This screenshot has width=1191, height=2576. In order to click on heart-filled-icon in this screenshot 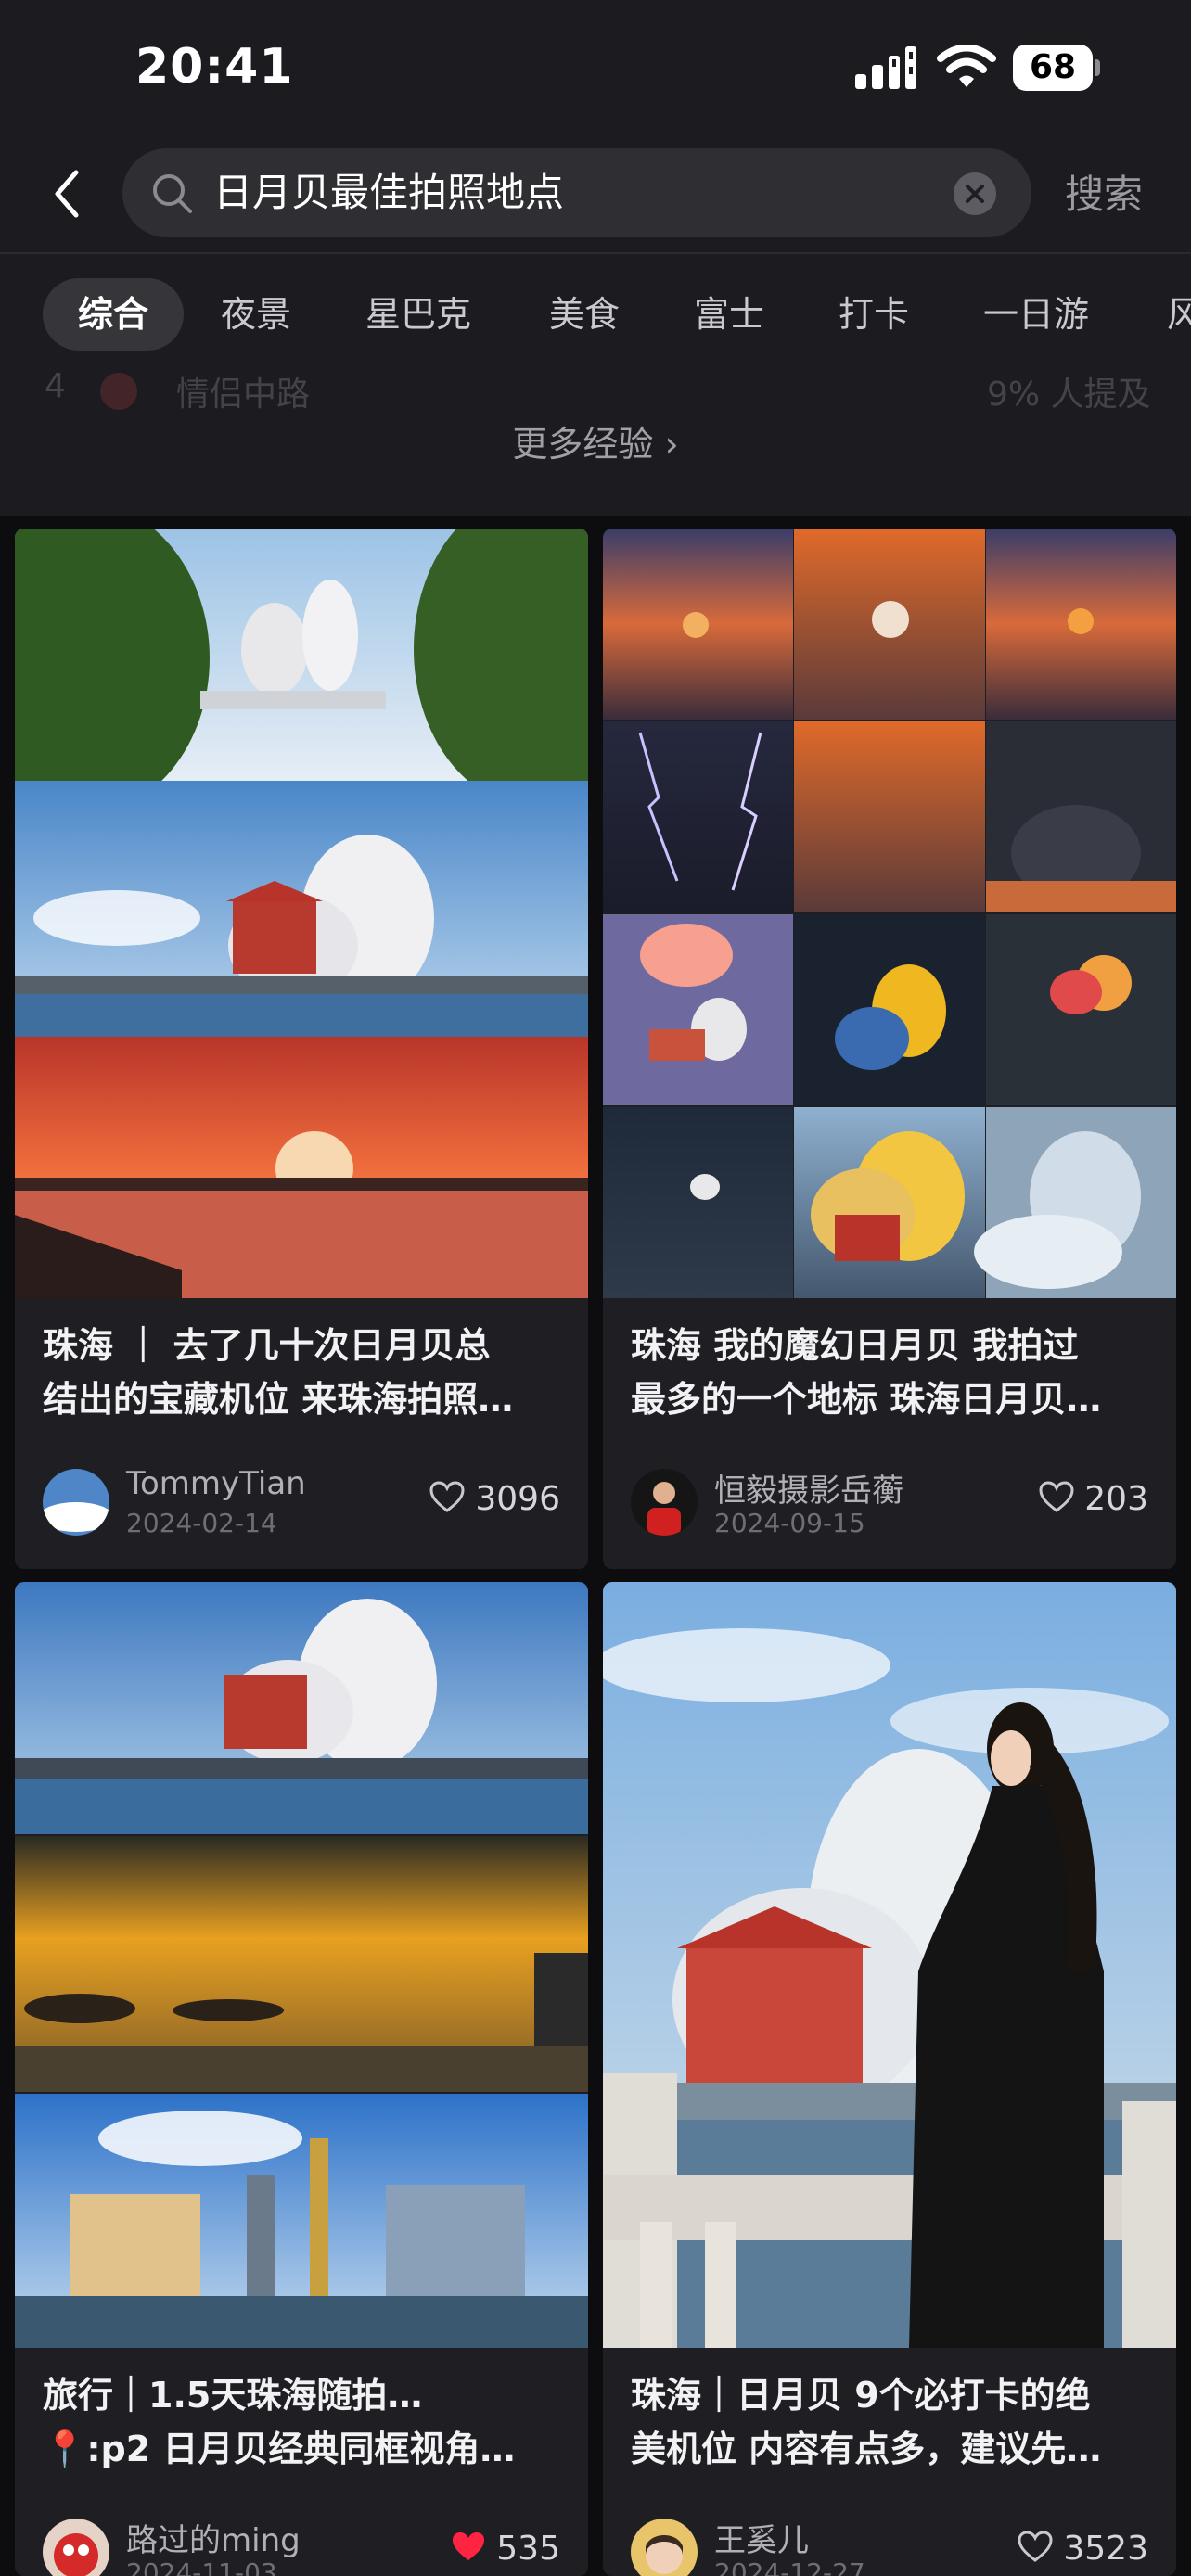, I will do `click(468, 2546)`.